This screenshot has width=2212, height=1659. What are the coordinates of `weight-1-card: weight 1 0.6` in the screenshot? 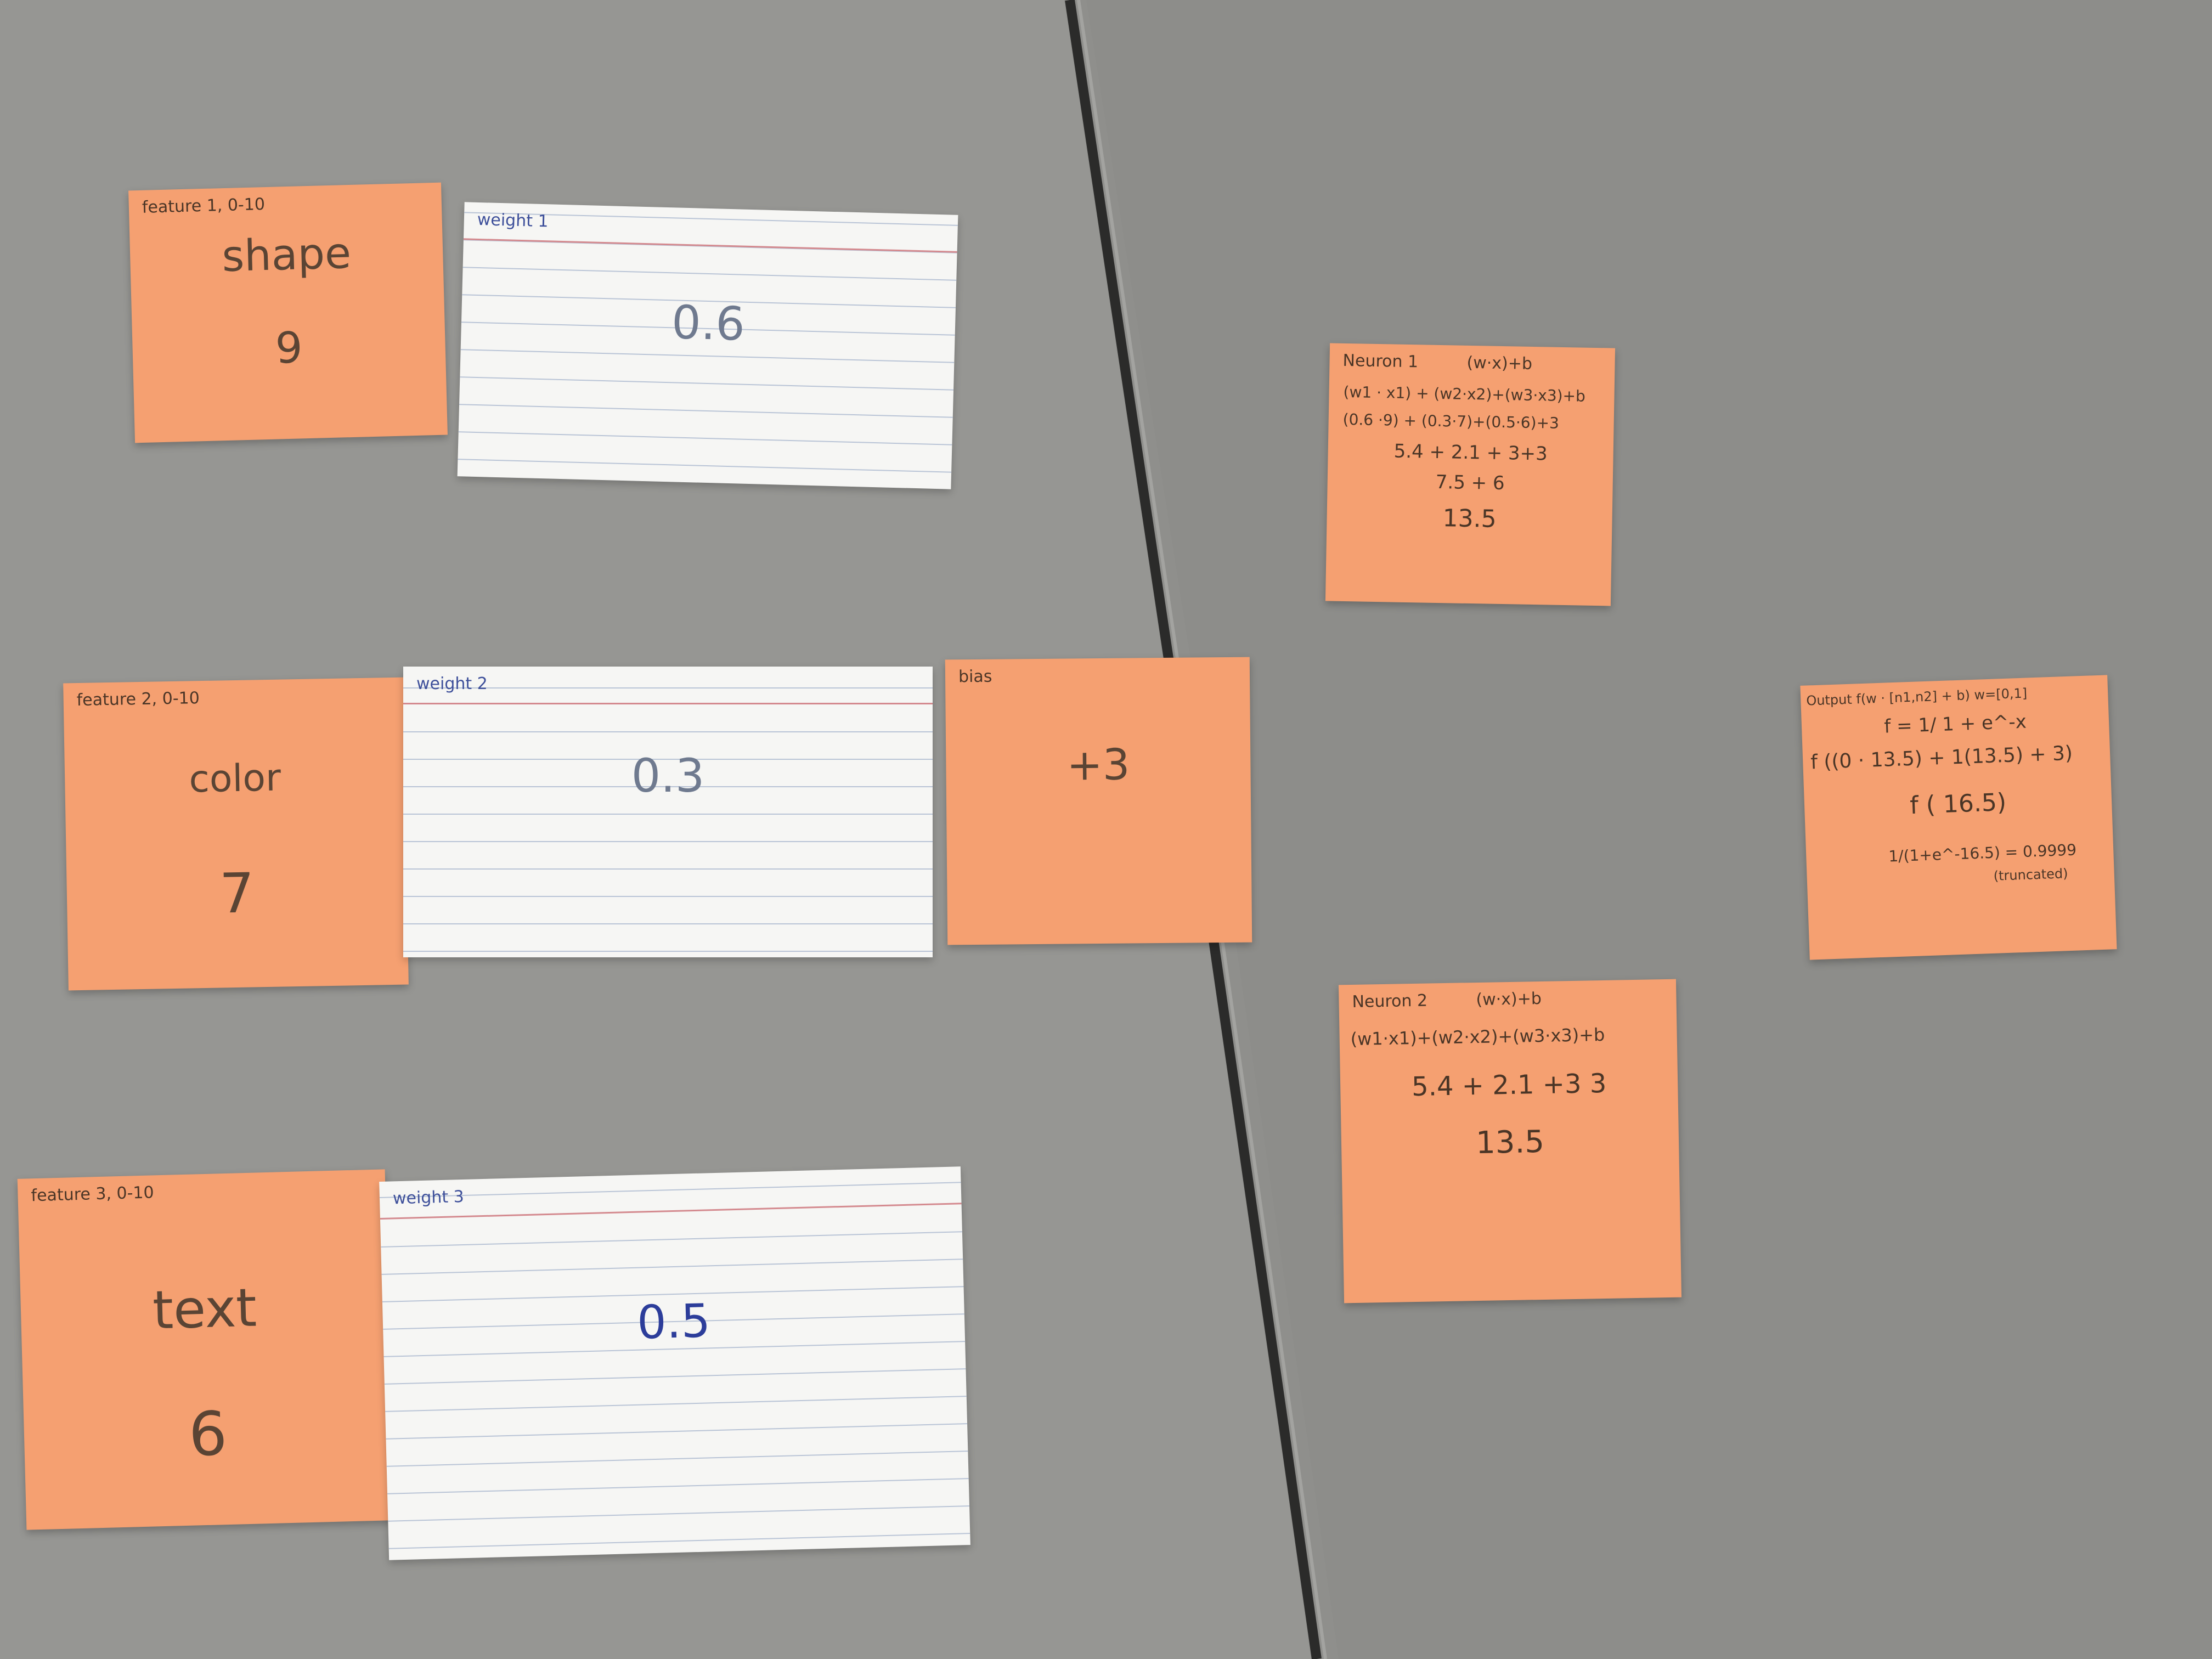 It's located at (708, 345).